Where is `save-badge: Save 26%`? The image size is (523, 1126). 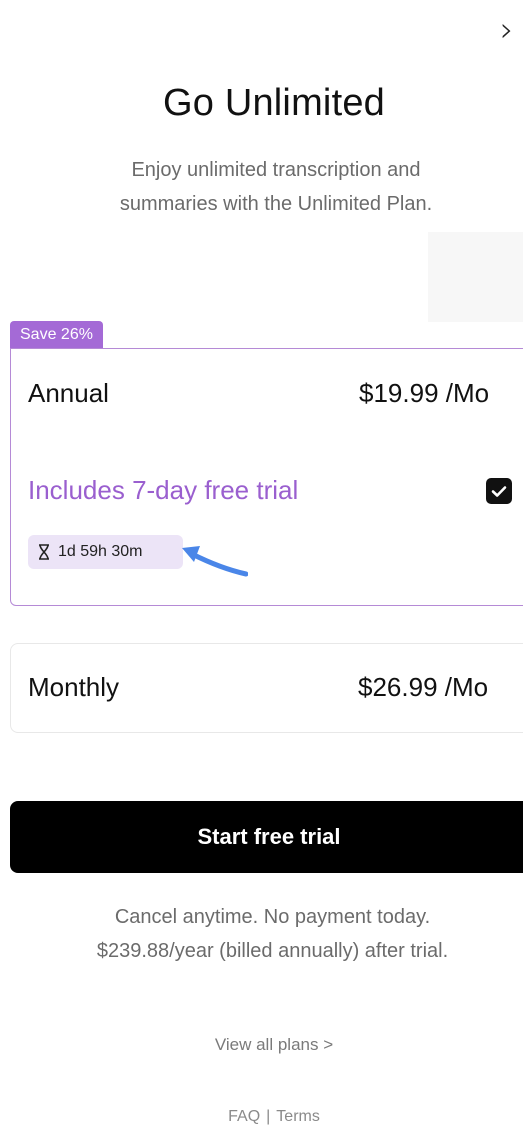 save-badge: Save 26% is located at coordinates (56, 335).